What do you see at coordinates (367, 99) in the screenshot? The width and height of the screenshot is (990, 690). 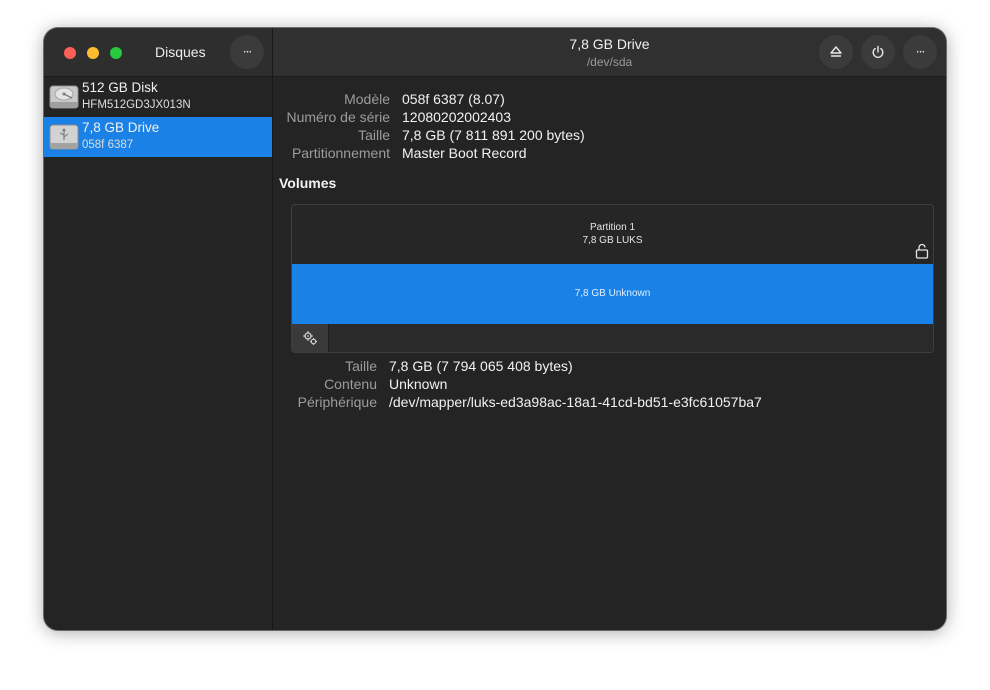 I see `model-label: Modèle` at bounding box center [367, 99].